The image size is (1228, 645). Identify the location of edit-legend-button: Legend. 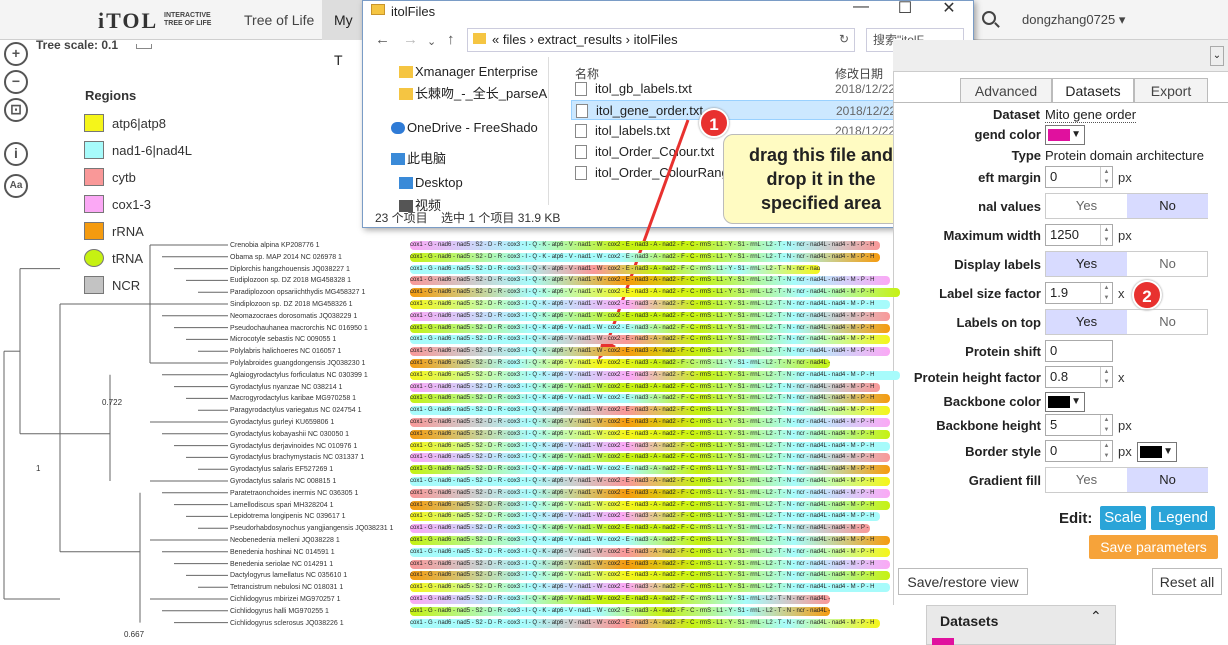
(1183, 518).